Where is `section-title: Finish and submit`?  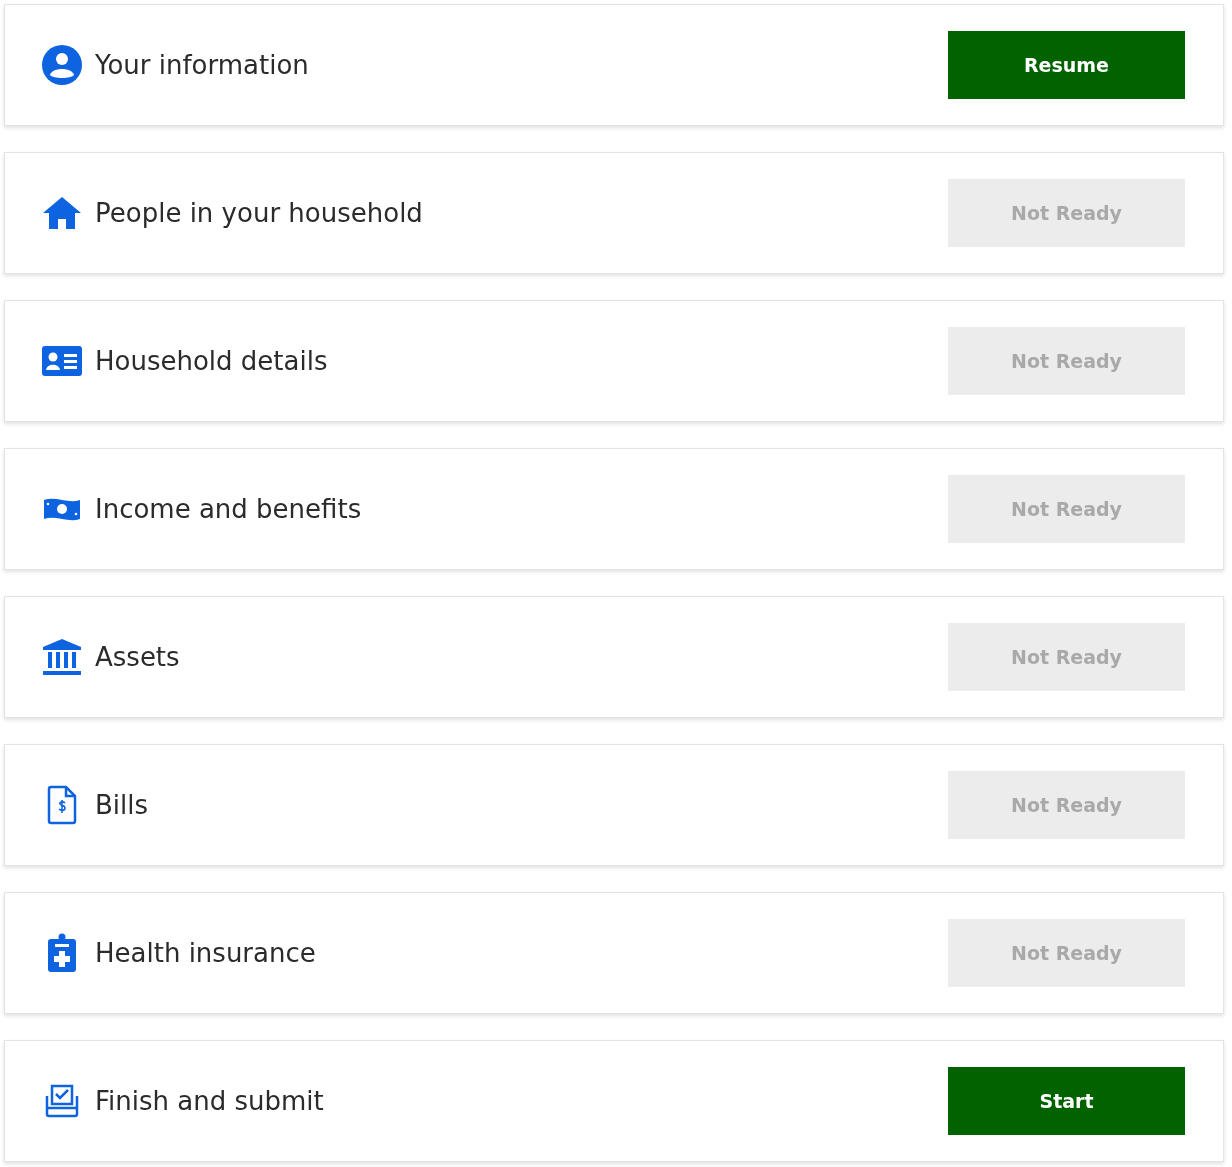 section-title: Finish and submit is located at coordinates (209, 1100).